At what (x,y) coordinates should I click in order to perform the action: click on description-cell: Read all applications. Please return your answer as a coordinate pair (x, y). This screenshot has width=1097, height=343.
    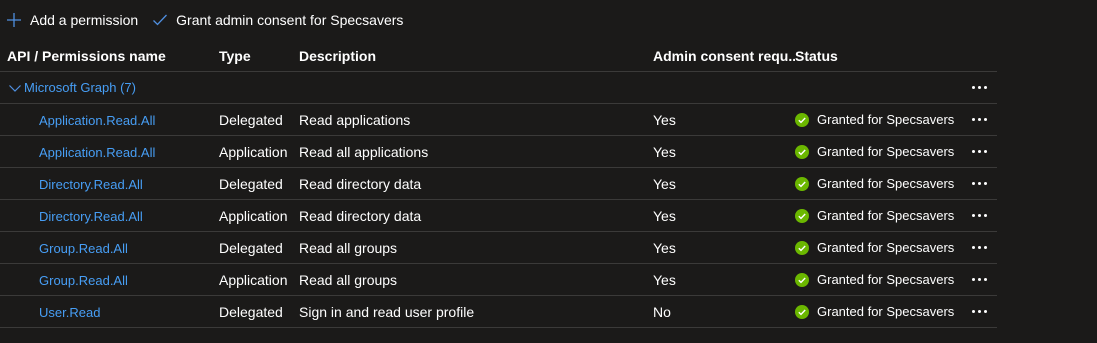
    Looking at the image, I should click on (364, 151).